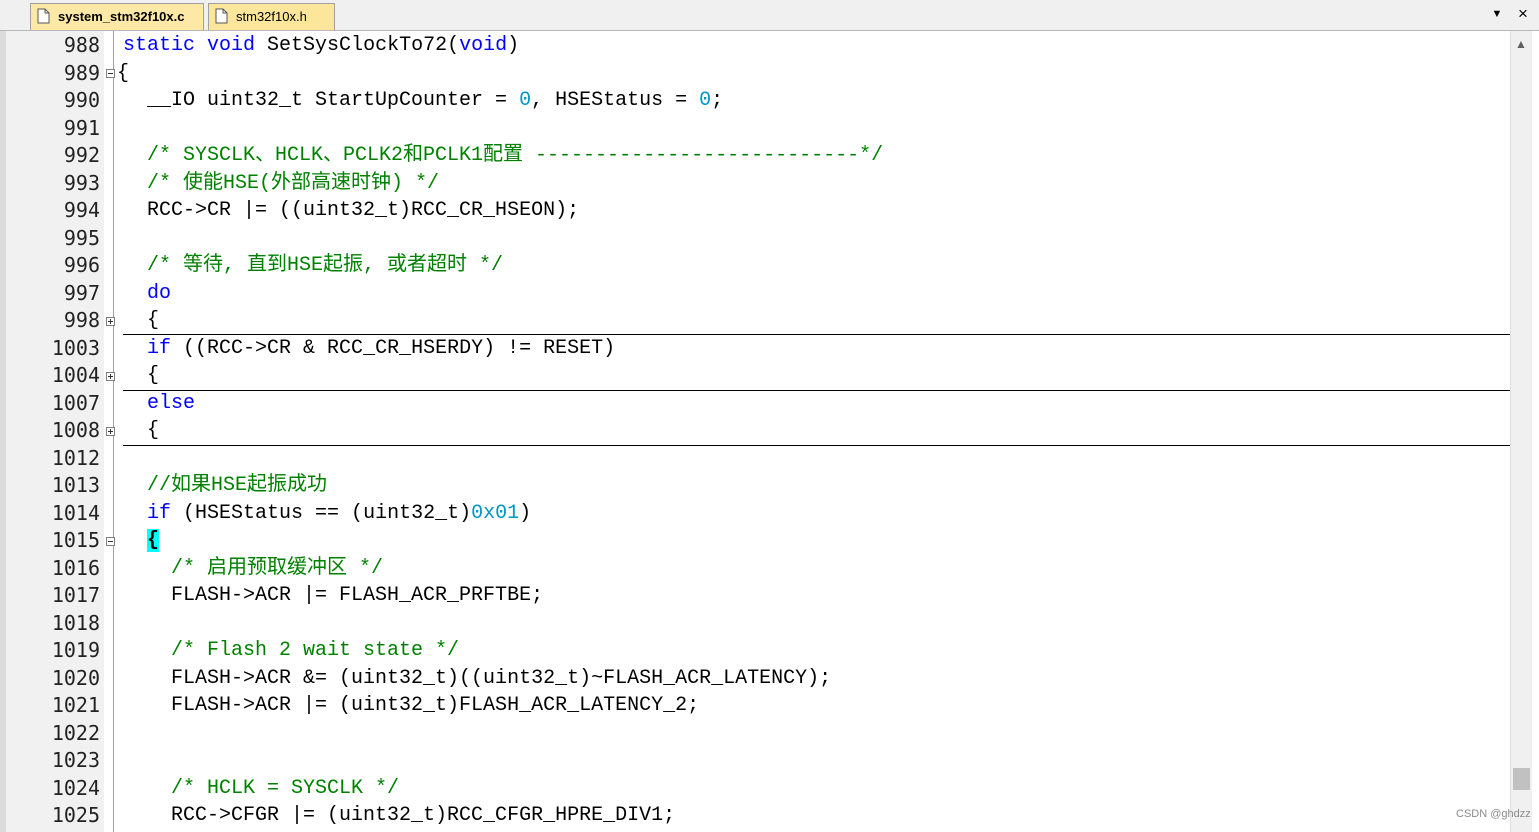 Image resolution: width=1539 pixels, height=832 pixels. Describe the element at coordinates (313, 266) in the screenshot. I see `comment: /* 等待, 直到HSE起振, 或者超时 */` at that location.